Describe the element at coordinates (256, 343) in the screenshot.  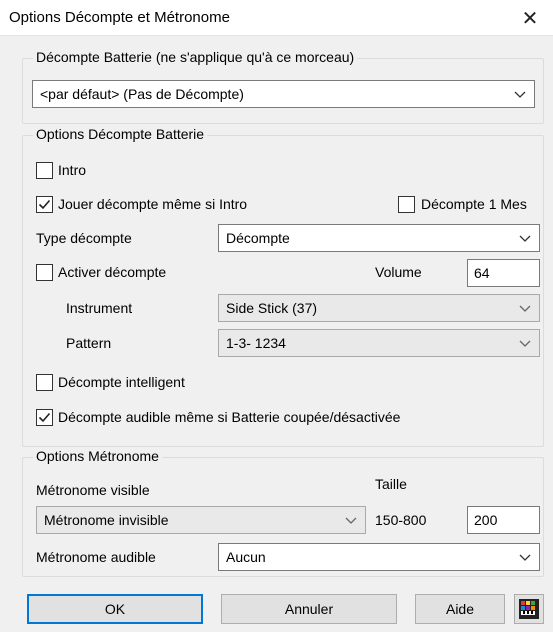
I see `pattern-value: 1-3- 1234` at that location.